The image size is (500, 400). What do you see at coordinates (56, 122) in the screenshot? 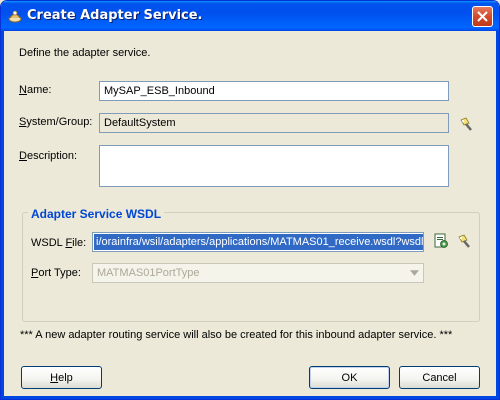
I see `system-group-label: System/Group:` at bounding box center [56, 122].